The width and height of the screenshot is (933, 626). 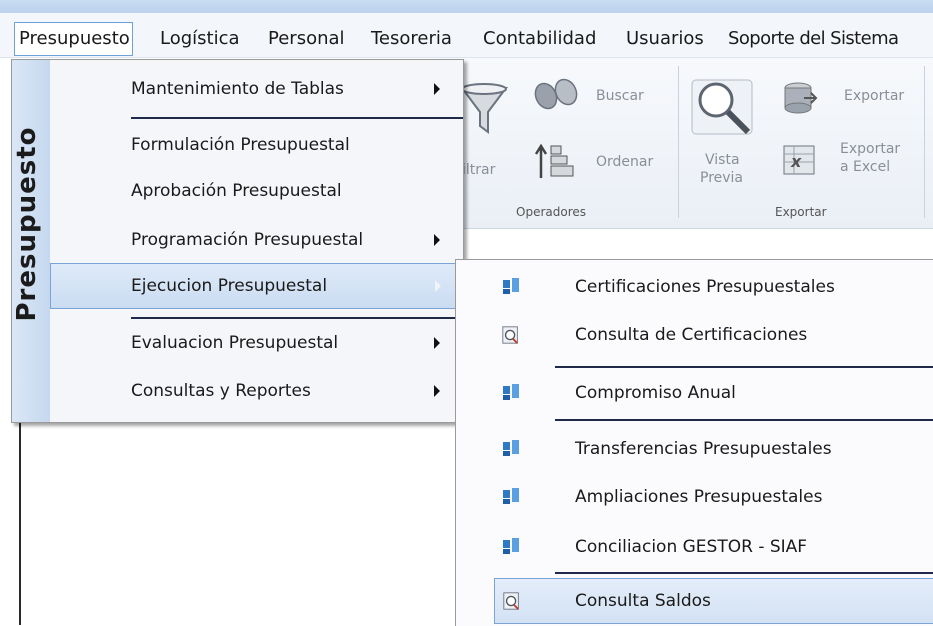 What do you see at coordinates (800, 98) in the screenshot?
I see `export-database-icon` at bounding box center [800, 98].